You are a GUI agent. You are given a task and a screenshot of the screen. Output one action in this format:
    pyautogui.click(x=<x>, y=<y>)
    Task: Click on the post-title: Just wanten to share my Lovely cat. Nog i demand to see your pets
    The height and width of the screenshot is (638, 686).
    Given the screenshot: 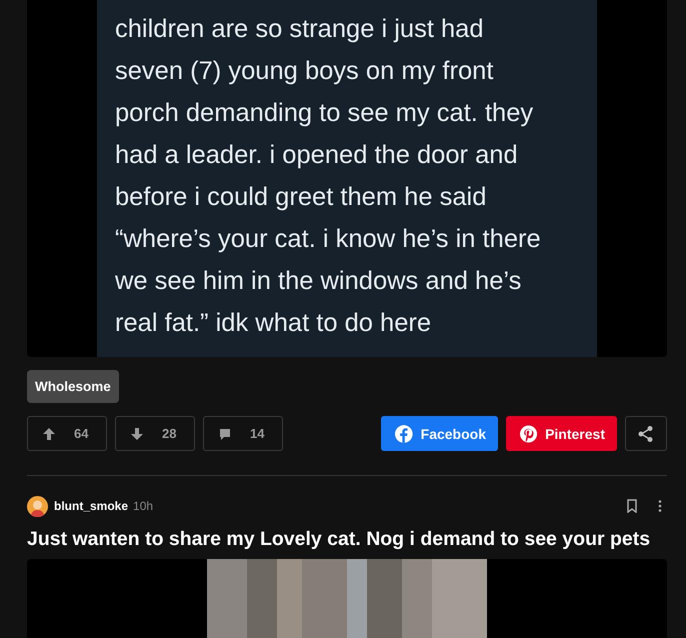 What is the action you would take?
    pyautogui.click(x=347, y=539)
    